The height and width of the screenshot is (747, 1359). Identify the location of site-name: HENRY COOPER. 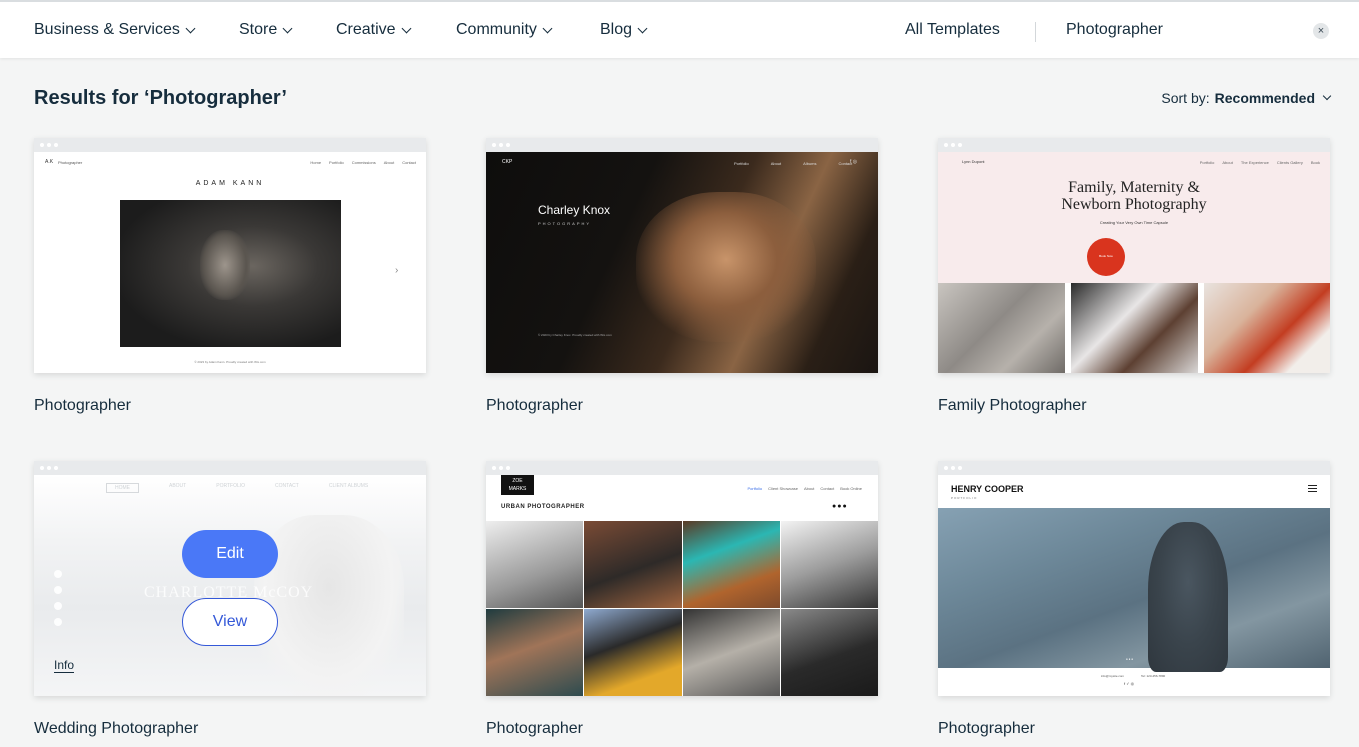
(987, 489).